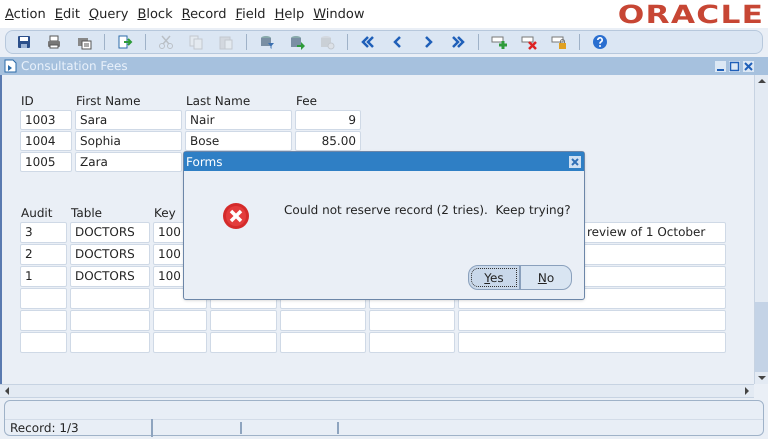 The image size is (768, 439). I want to click on first-record-icon, so click(368, 42).